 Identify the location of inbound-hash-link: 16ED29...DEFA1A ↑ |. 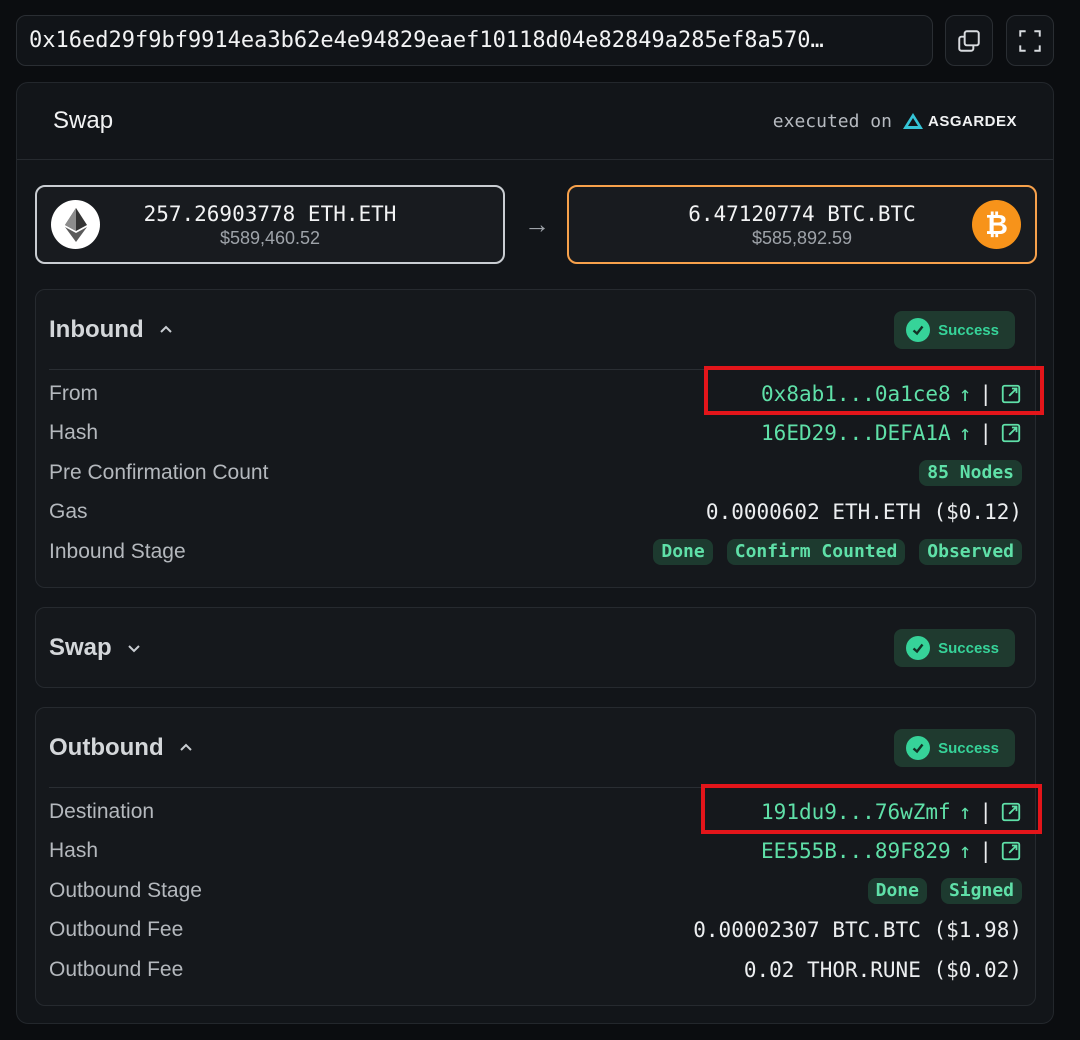
(891, 433).